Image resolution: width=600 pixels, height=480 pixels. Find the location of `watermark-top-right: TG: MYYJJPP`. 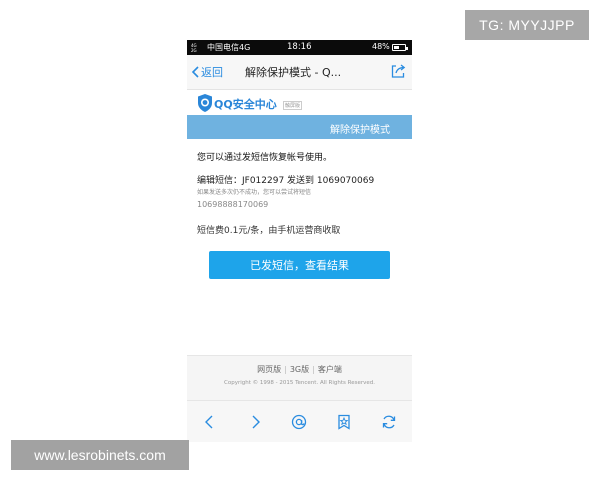

watermark-top-right: TG: MYYJJPP is located at coordinates (527, 25).